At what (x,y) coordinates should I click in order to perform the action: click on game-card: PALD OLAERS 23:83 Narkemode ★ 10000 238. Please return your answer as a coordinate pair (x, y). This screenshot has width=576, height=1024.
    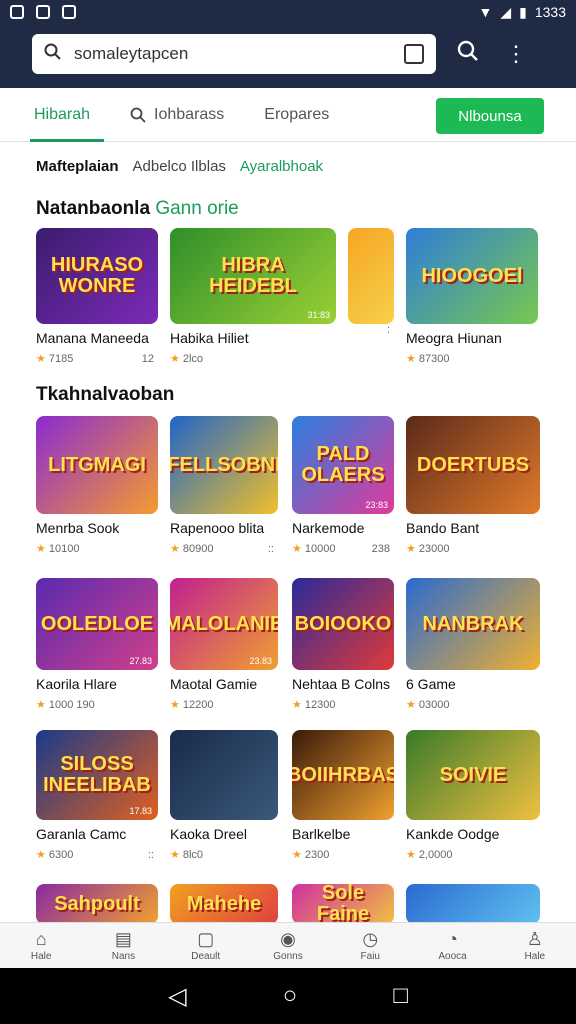
    Looking at the image, I should click on (343, 485).